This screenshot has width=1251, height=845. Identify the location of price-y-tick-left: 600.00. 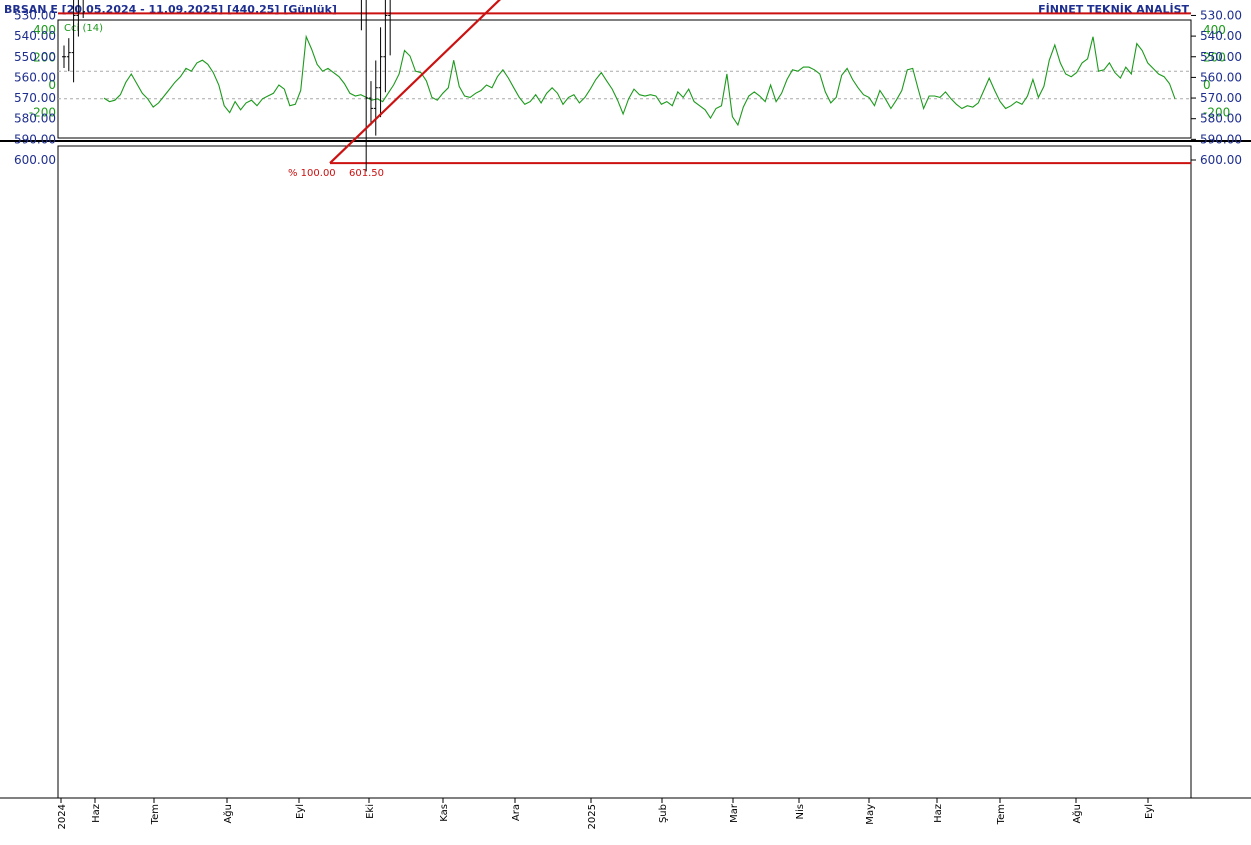
(35, 160).